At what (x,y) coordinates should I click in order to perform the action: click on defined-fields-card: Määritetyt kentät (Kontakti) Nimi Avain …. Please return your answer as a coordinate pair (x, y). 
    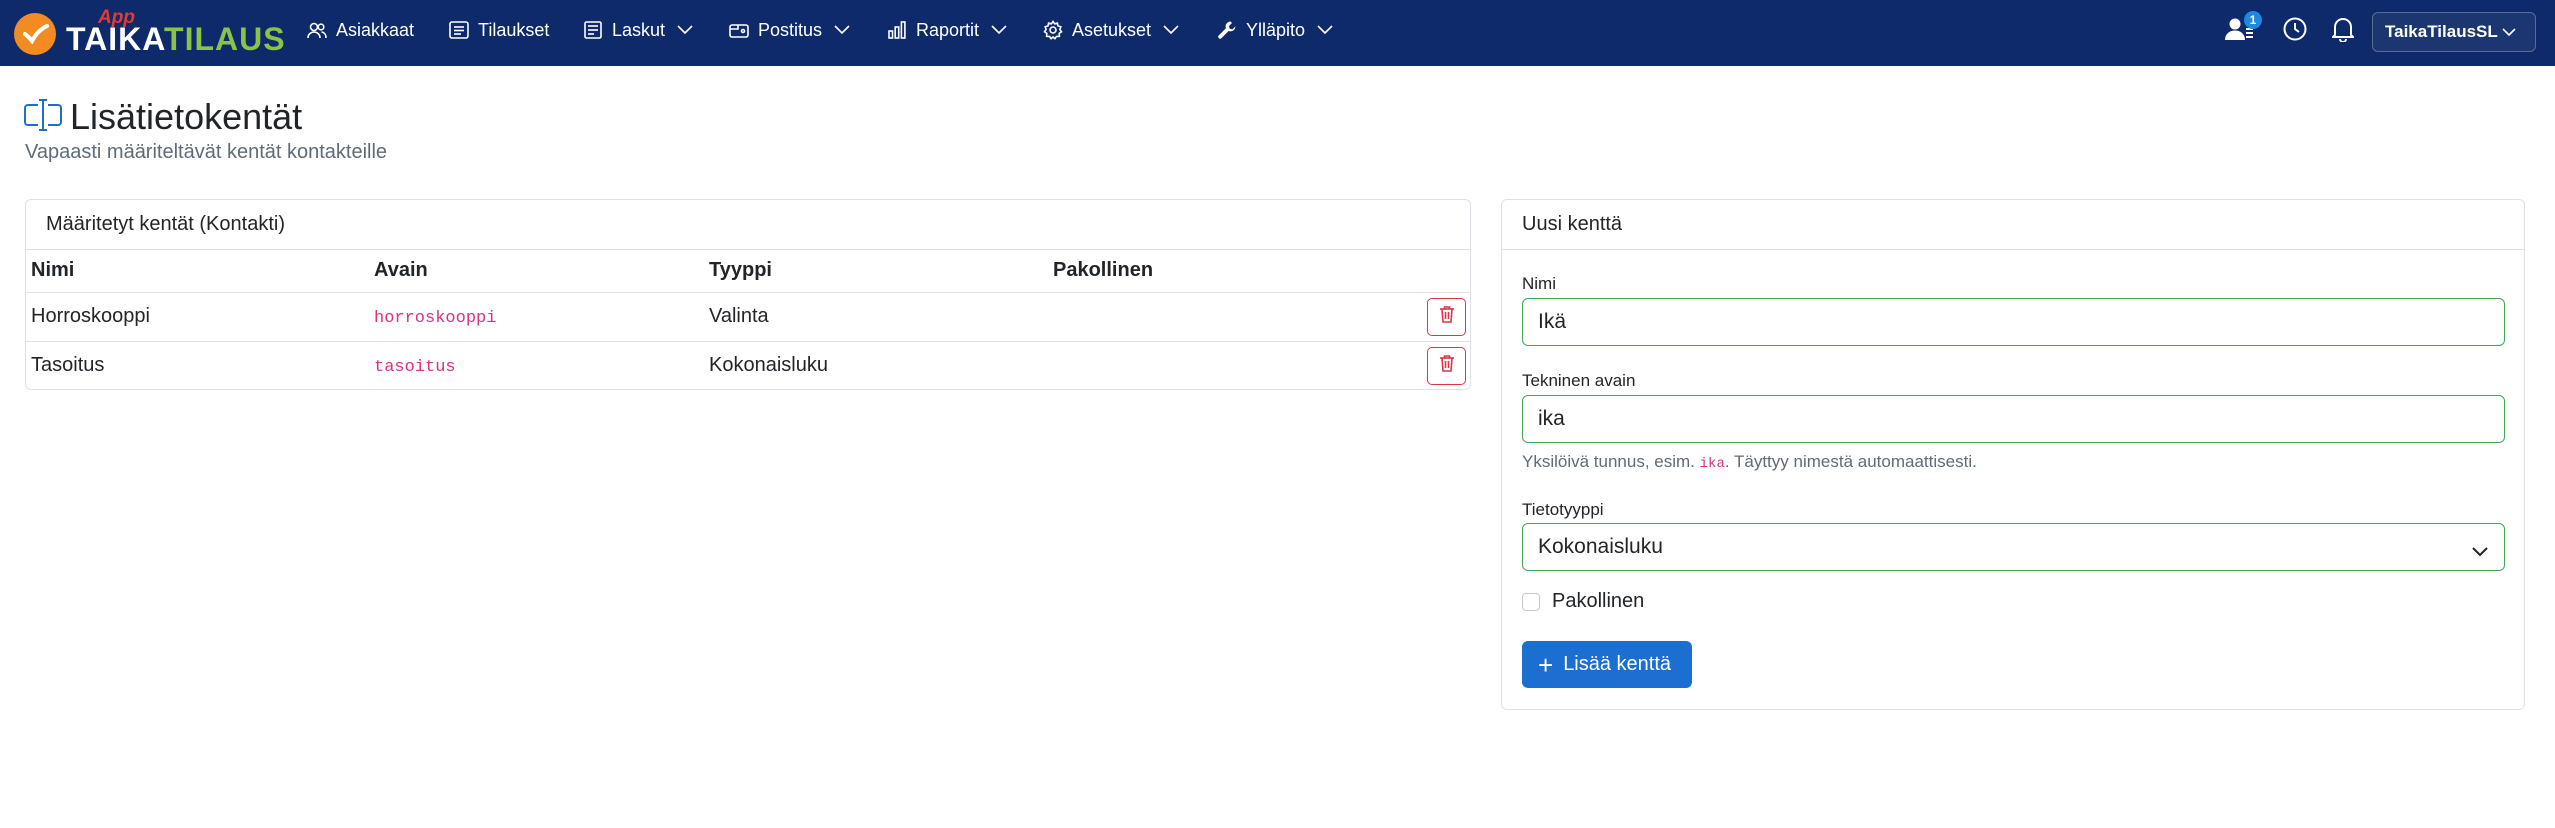
    Looking at the image, I should click on (748, 294).